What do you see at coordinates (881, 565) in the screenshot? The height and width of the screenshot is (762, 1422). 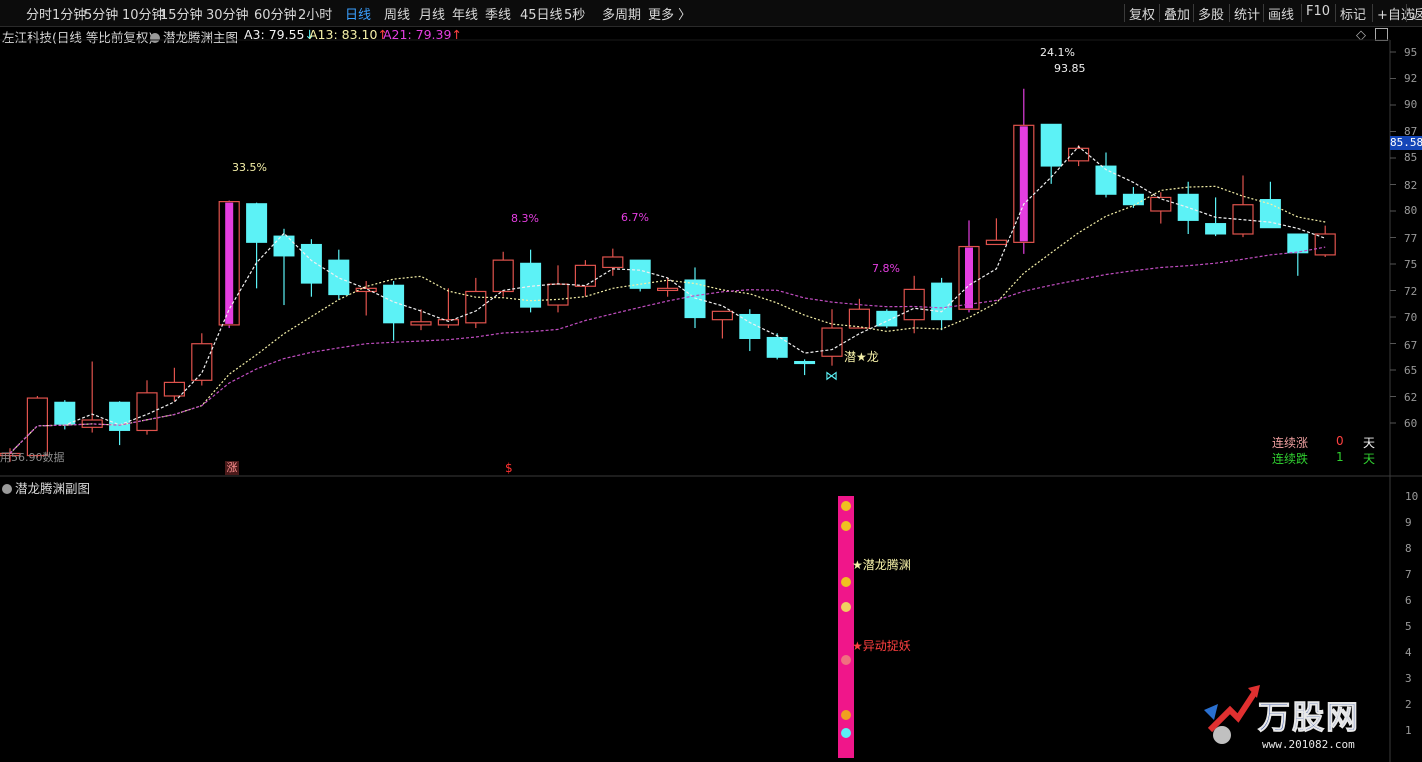 I see `sub-label-qianlong: ★潜龙腾渊` at bounding box center [881, 565].